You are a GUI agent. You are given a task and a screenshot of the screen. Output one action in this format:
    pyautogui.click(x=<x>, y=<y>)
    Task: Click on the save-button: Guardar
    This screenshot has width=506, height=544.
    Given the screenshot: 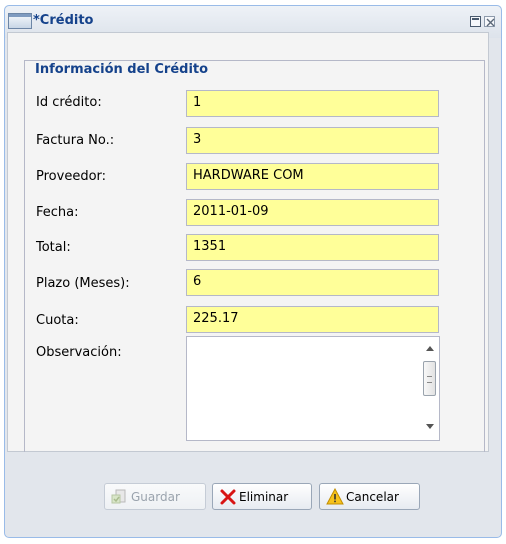 What is the action you would take?
    pyautogui.click(x=155, y=496)
    